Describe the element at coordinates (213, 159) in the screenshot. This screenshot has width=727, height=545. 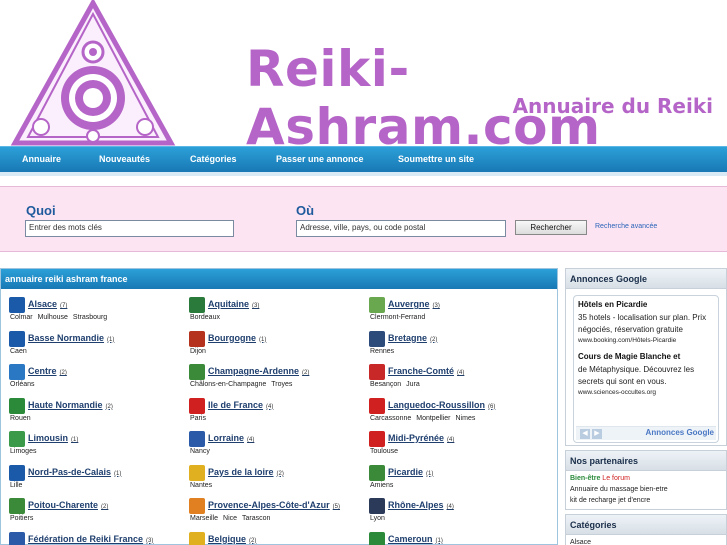
I see `nav-categories: Catégories` at that location.